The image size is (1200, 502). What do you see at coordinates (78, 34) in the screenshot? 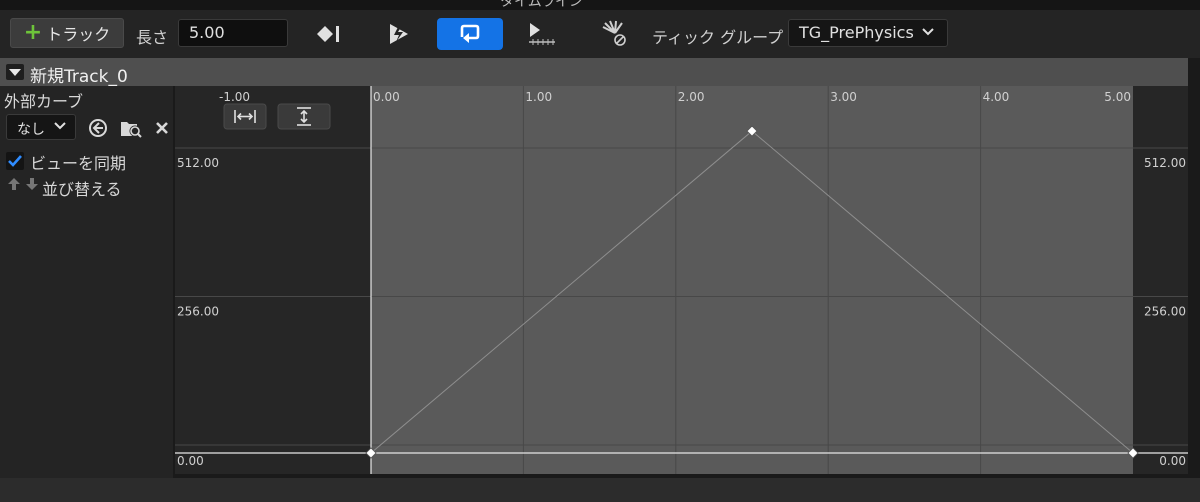
I see `add-track-label: トラック` at bounding box center [78, 34].